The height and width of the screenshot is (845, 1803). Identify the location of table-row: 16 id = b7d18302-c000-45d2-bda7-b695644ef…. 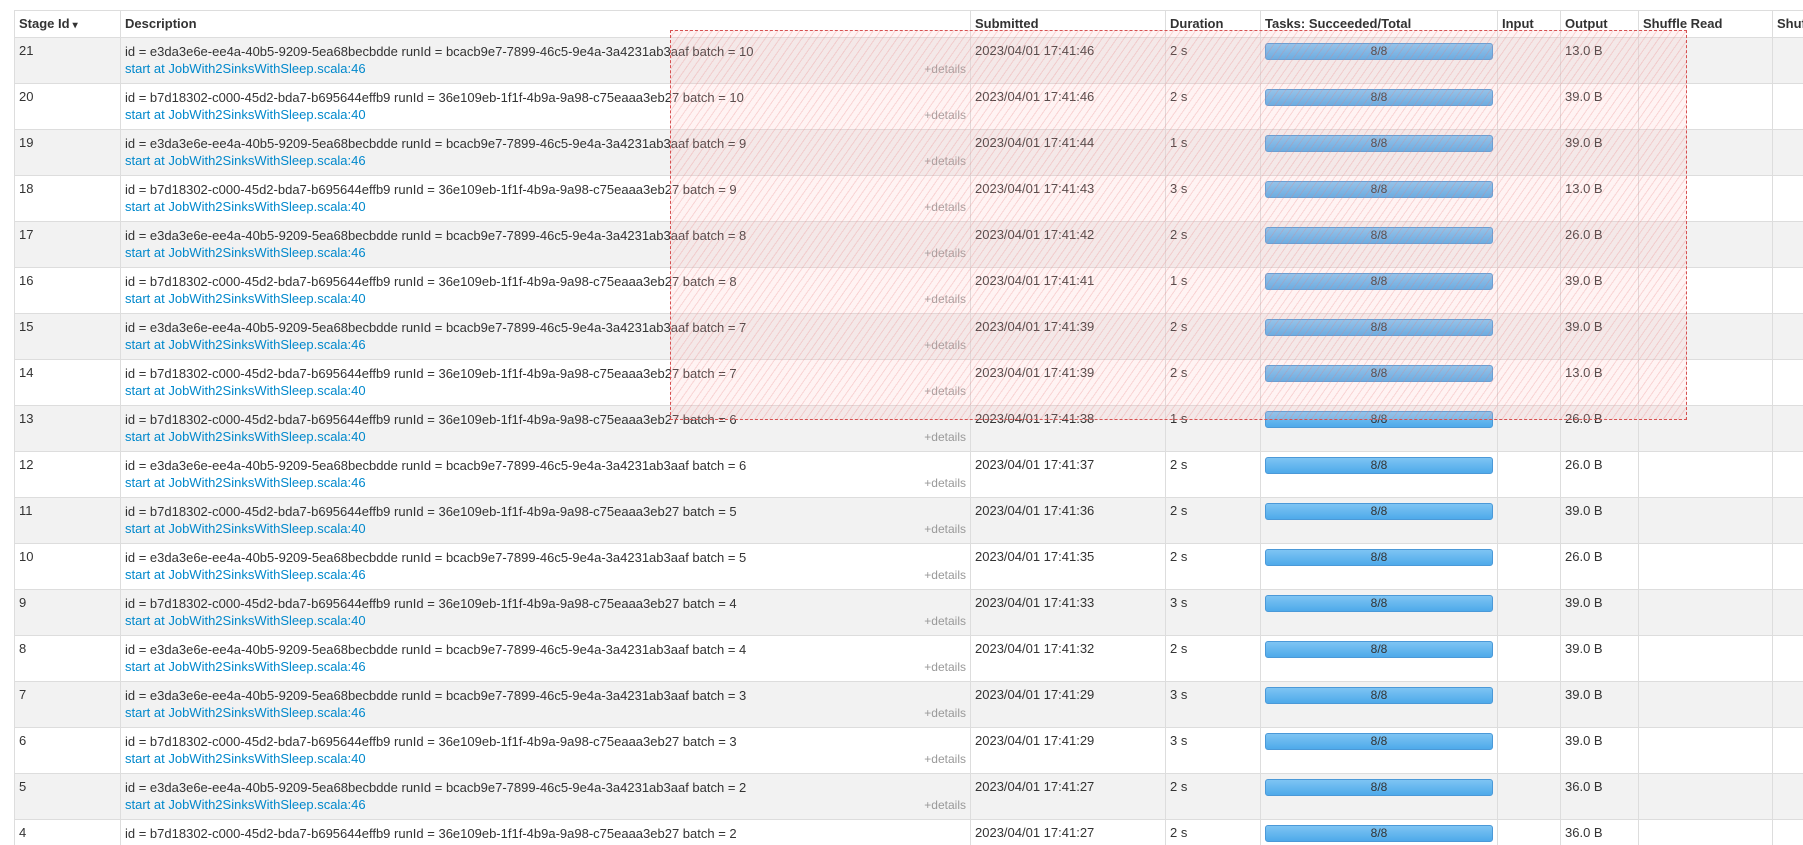
(908, 290).